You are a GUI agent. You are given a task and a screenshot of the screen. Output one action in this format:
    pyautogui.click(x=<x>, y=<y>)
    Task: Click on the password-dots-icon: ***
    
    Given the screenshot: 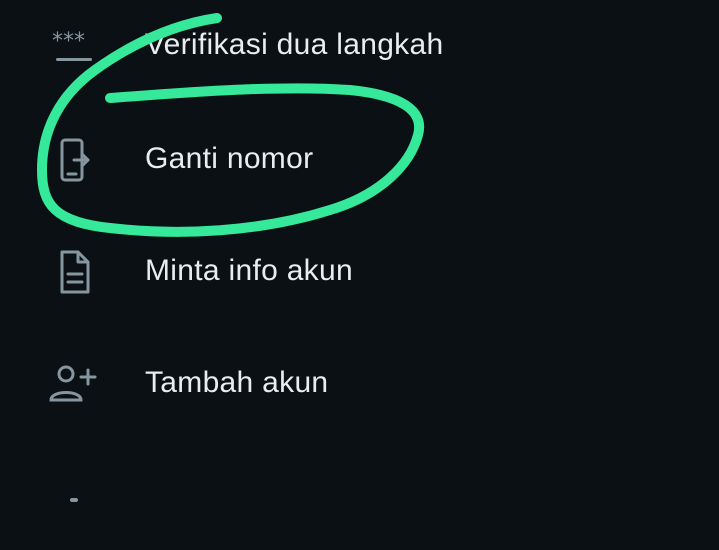 What is the action you would take?
    pyautogui.click(x=74, y=48)
    